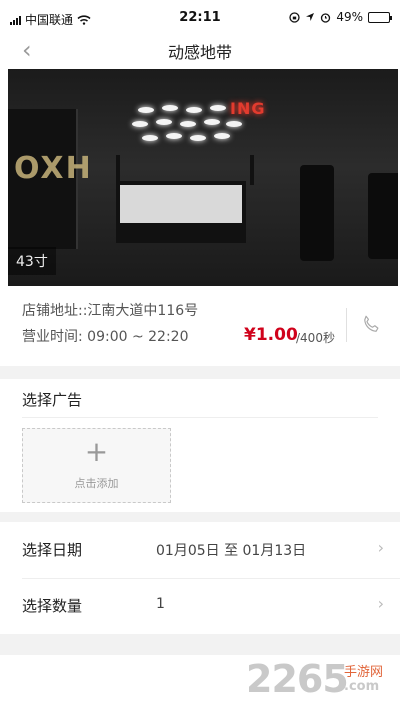 This screenshot has width=400, height=707. What do you see at coordinates (105, 337) in the screenshot?
I see `store-hours: 营业时间: 09:00 ~ 22:20` at bounding box center [105, 337].